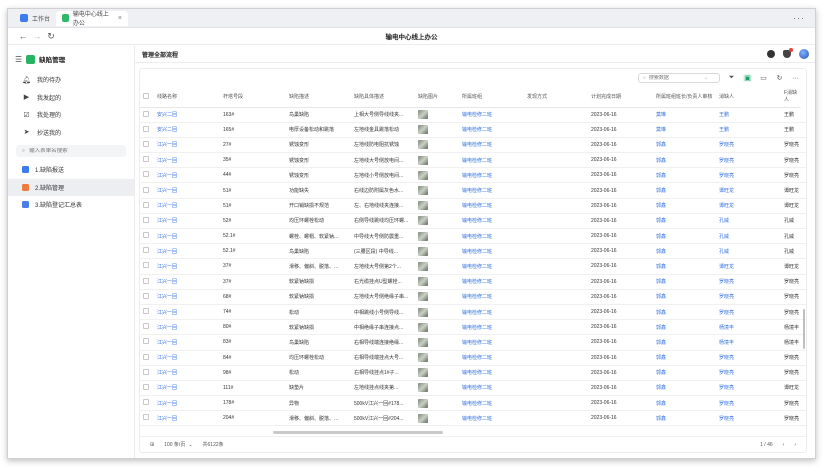  Describe the element at coordinates (35, 18) in the screenshot. I see `browser-tab-workbench: 工作台` at that location.